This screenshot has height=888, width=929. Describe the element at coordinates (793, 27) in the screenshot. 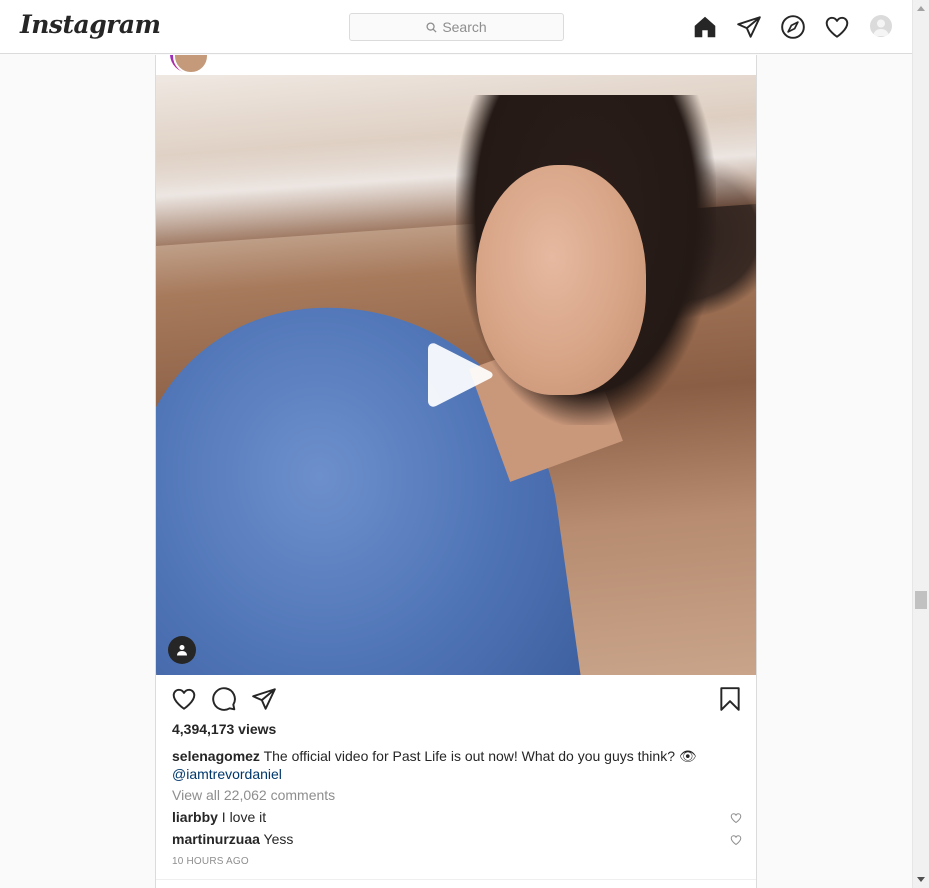

I see `explore-icon` at that location.